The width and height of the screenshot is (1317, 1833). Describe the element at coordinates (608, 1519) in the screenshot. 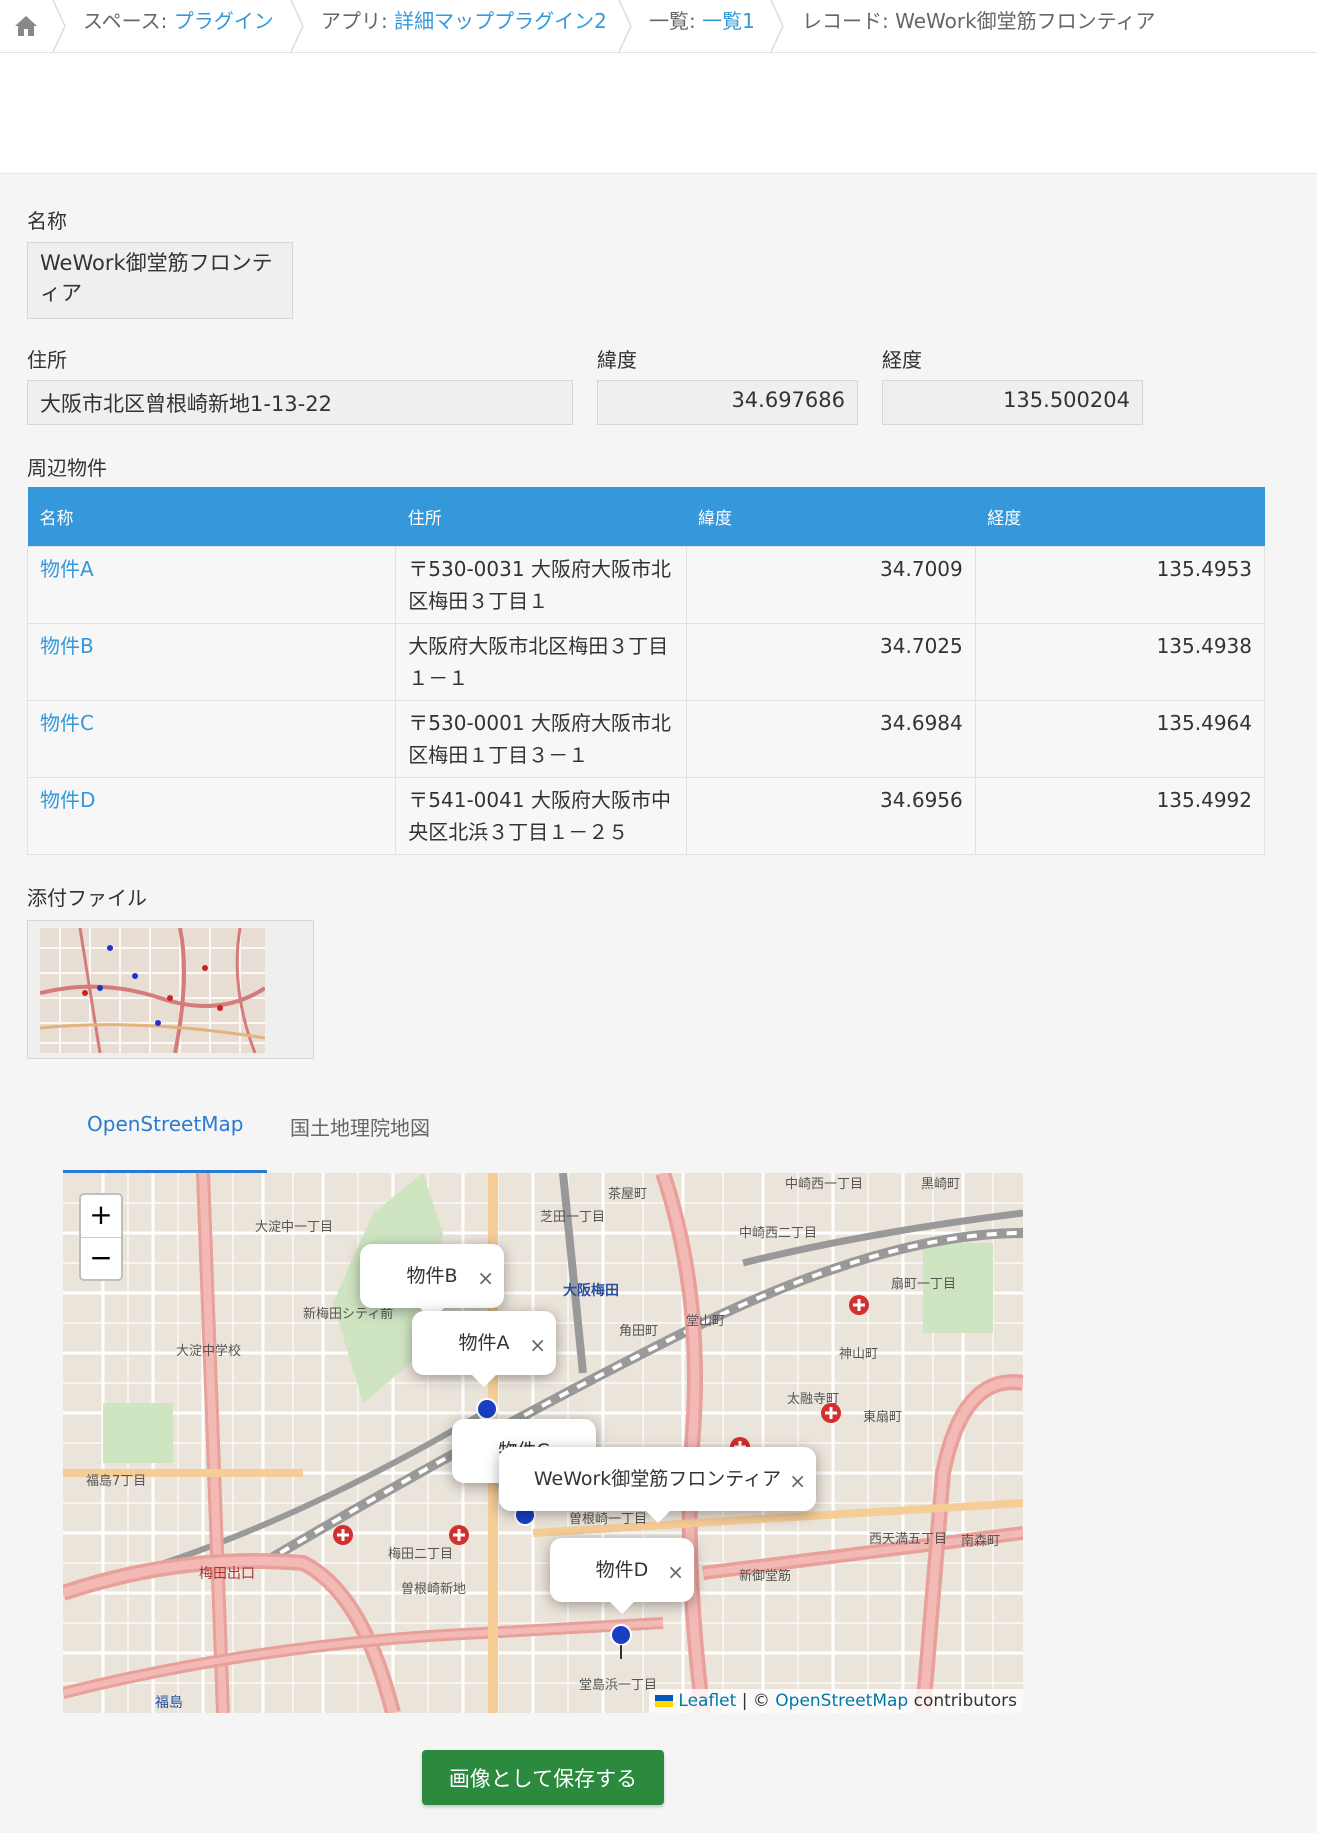

I see `map-label: 曽根崎一丁目` at that location.